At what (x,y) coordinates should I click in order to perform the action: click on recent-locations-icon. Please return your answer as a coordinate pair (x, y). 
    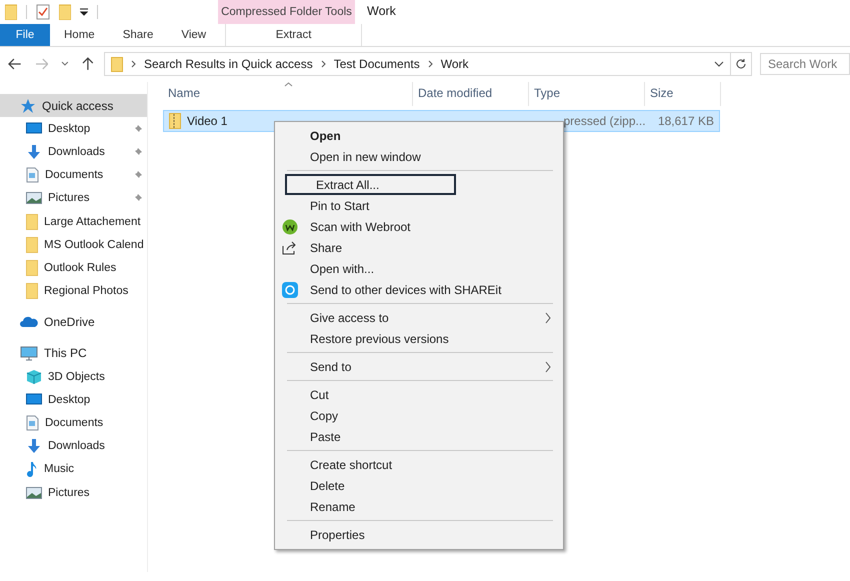
    Looking at the image, I should click on (65, 64).